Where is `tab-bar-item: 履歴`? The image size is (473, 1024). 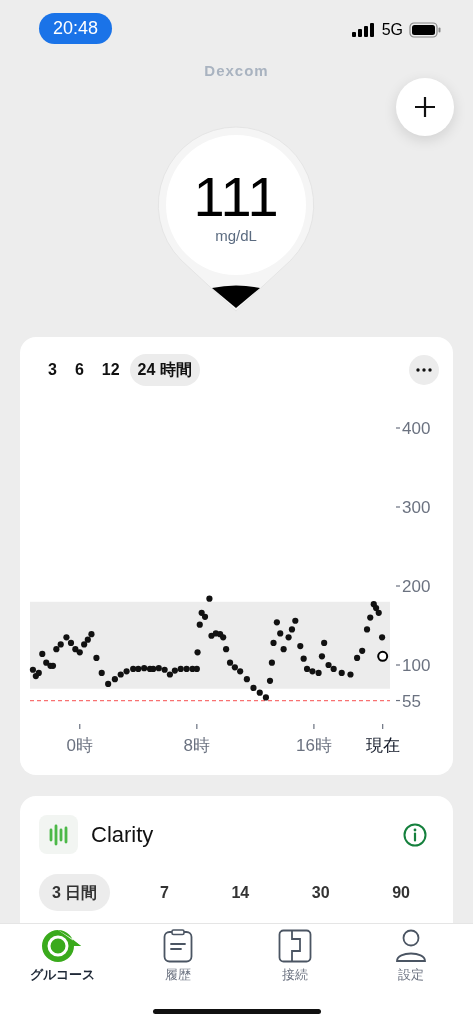
tab-bar-item: 履歴 is located at coordinates (178, 957).